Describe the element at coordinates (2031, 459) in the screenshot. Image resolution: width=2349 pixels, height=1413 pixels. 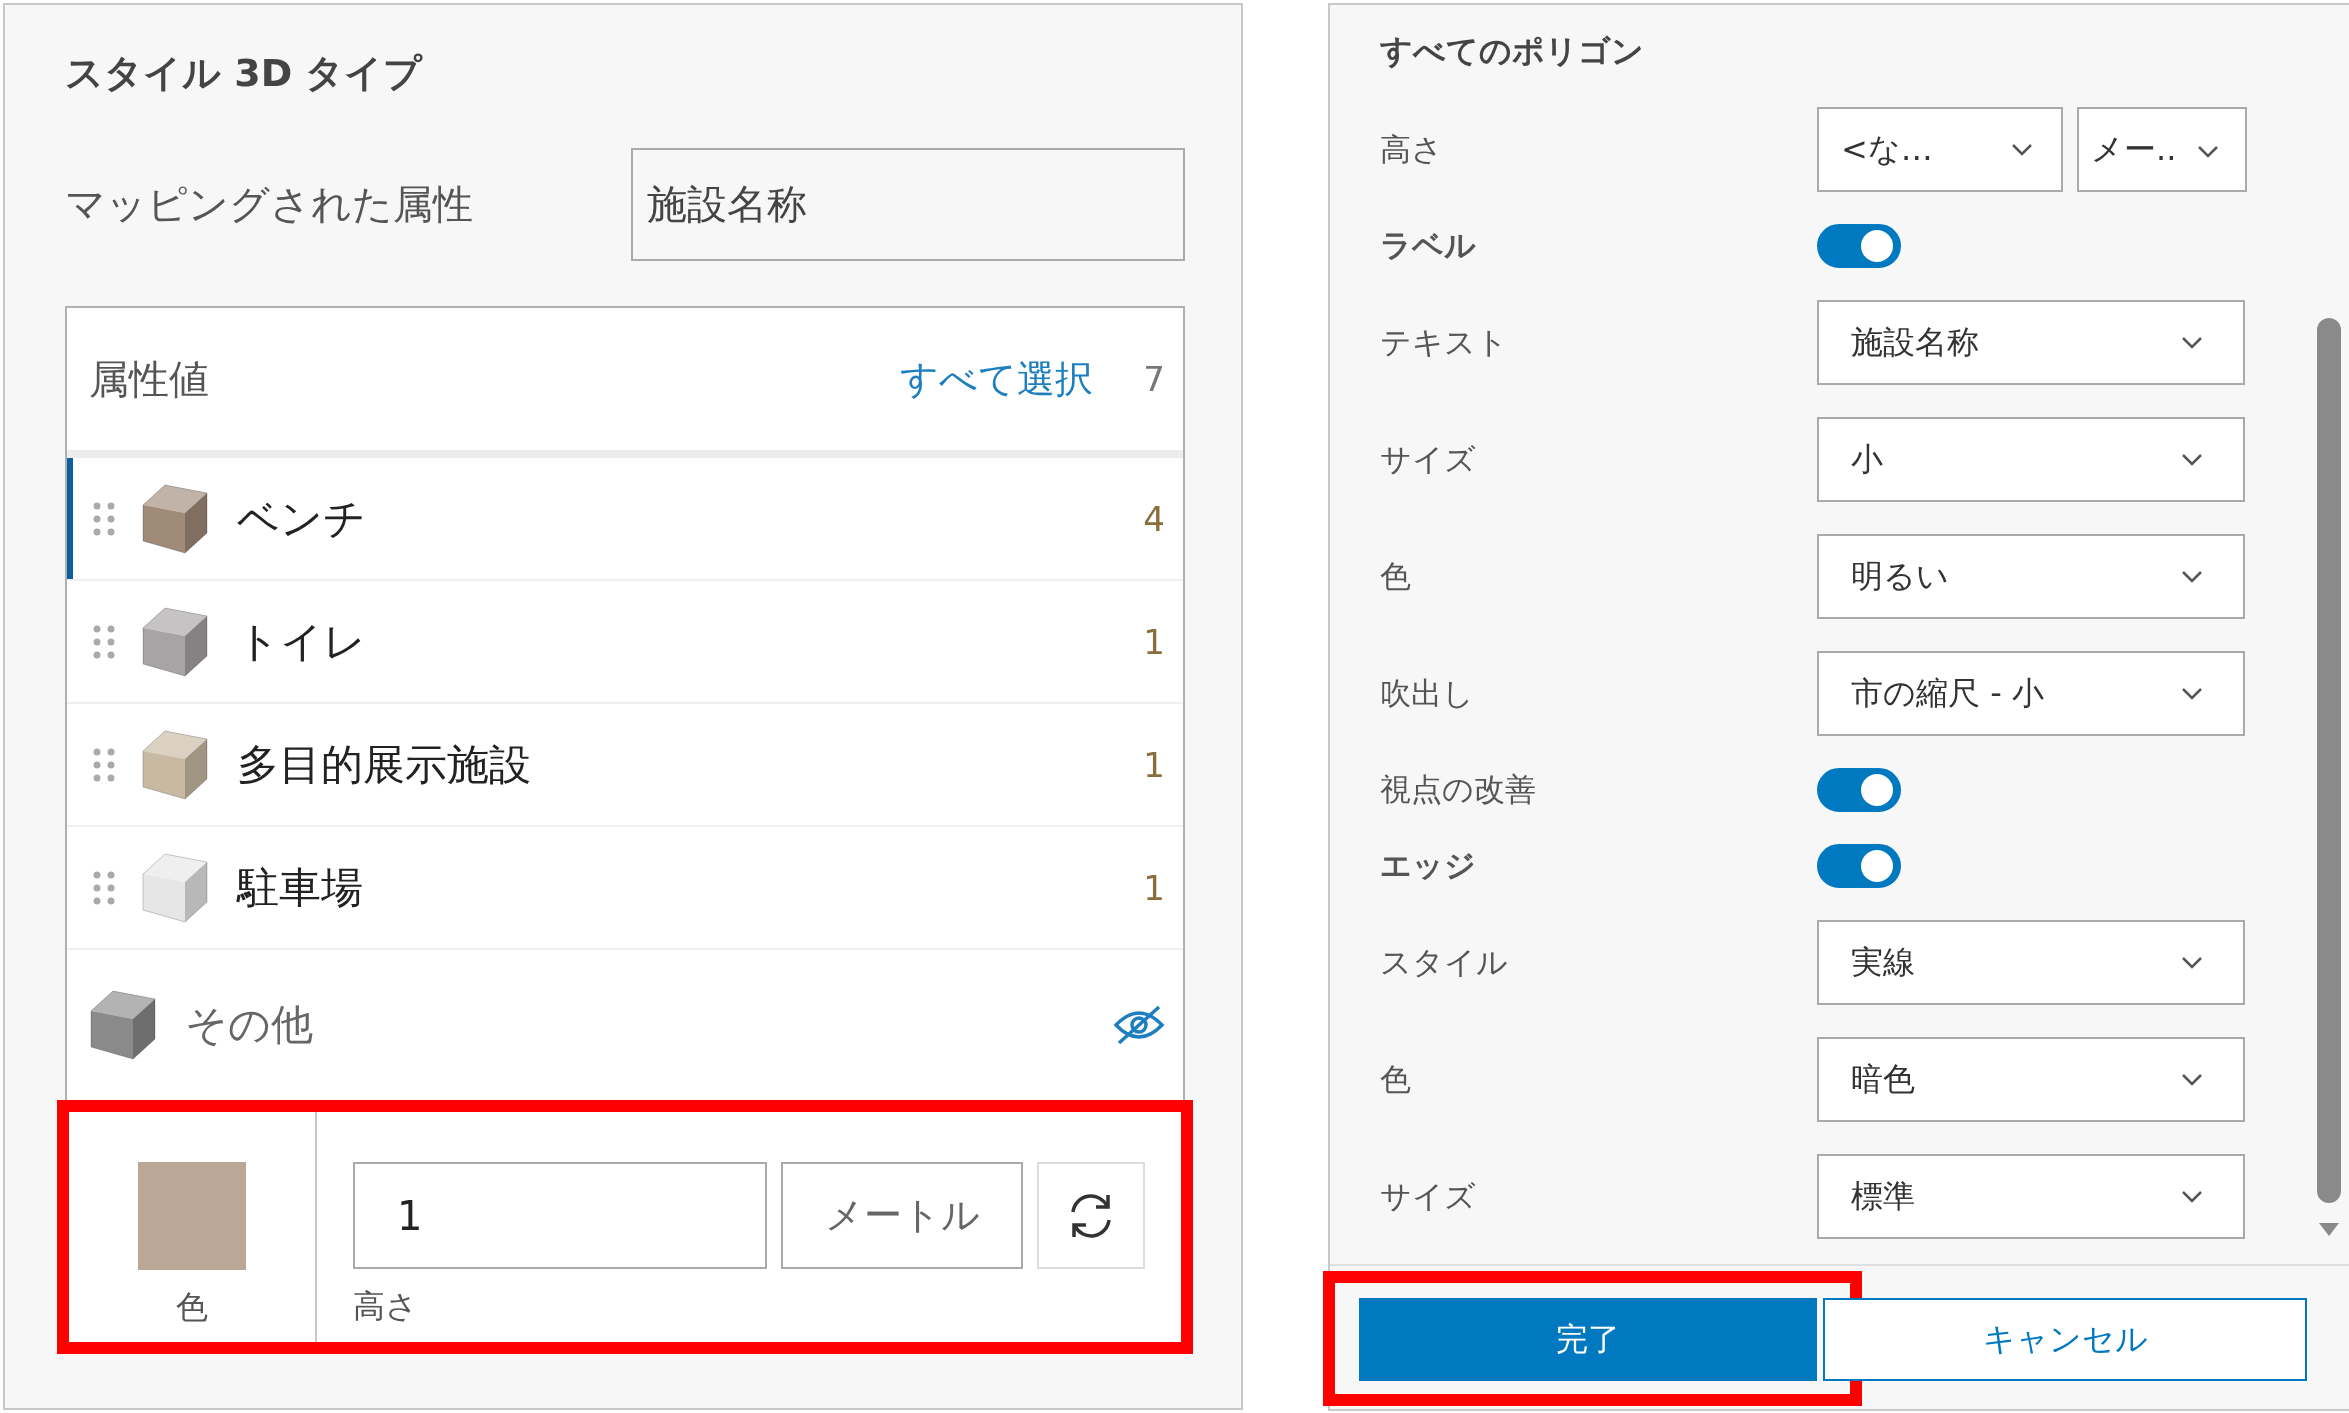
I see `dropdown: 小` at that location.